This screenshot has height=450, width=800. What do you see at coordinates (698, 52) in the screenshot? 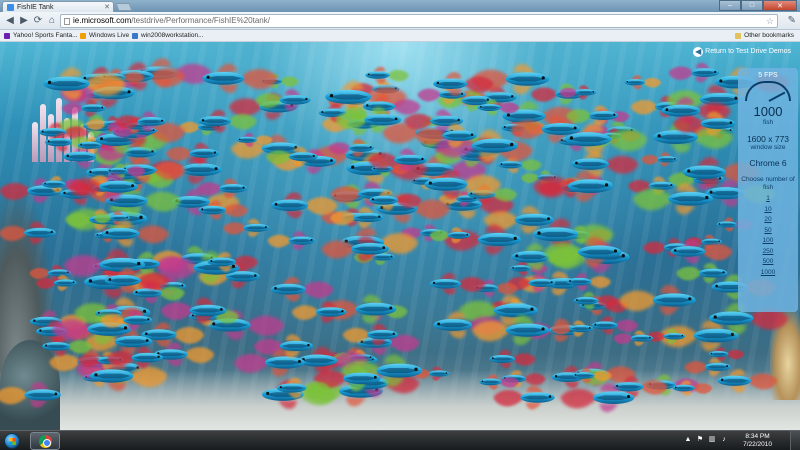
I see `back-arrow-icon: ◀` at bounding box center [698, 52].